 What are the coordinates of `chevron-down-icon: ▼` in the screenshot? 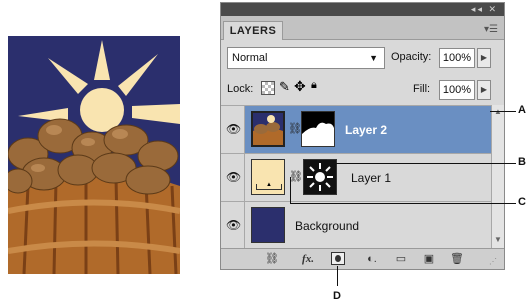 It's located at (373, 58).